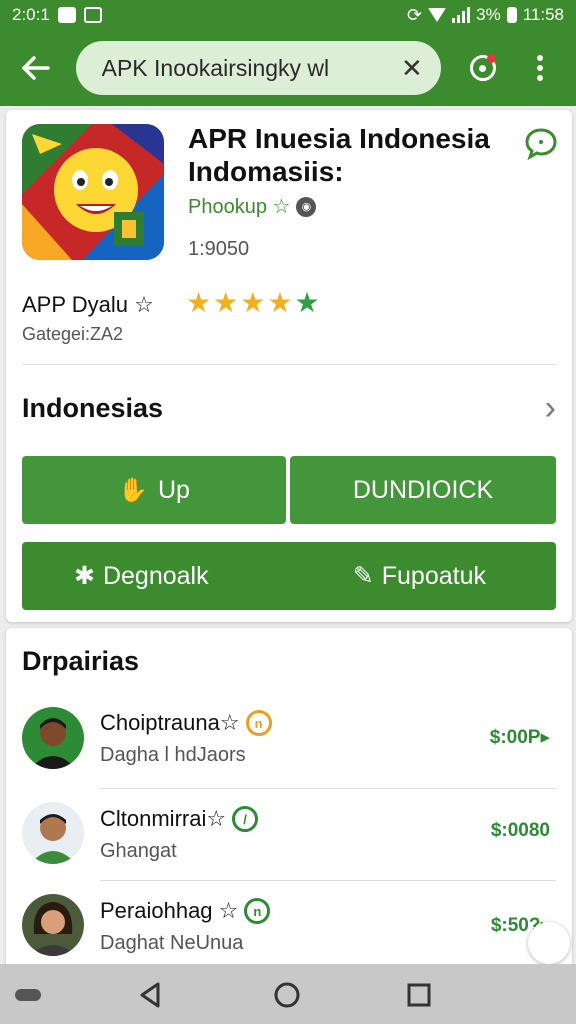  Describe the element at coordinates (172, 943) in the screenshot. I see `list-item-sub: Daghat NeUnua` at that location.